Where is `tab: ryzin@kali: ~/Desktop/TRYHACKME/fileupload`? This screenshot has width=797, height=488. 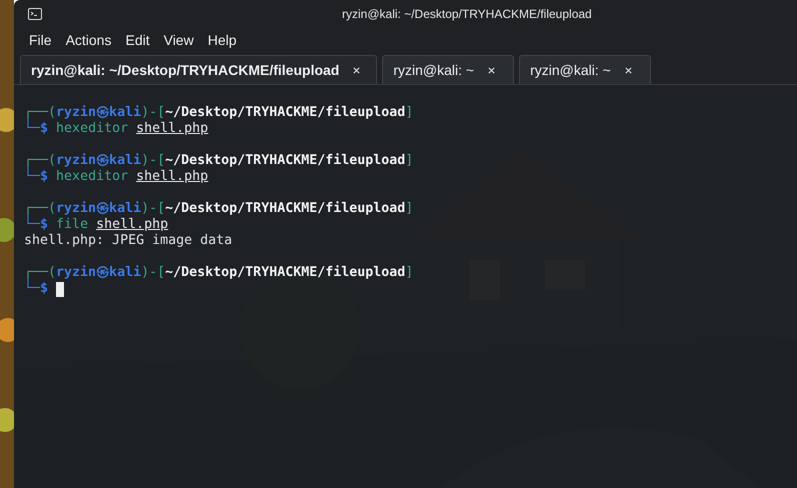 tab: ryzin@kali: ~/Desktop/TRYHACKME/fileupload is located at coordinates (199, 69).